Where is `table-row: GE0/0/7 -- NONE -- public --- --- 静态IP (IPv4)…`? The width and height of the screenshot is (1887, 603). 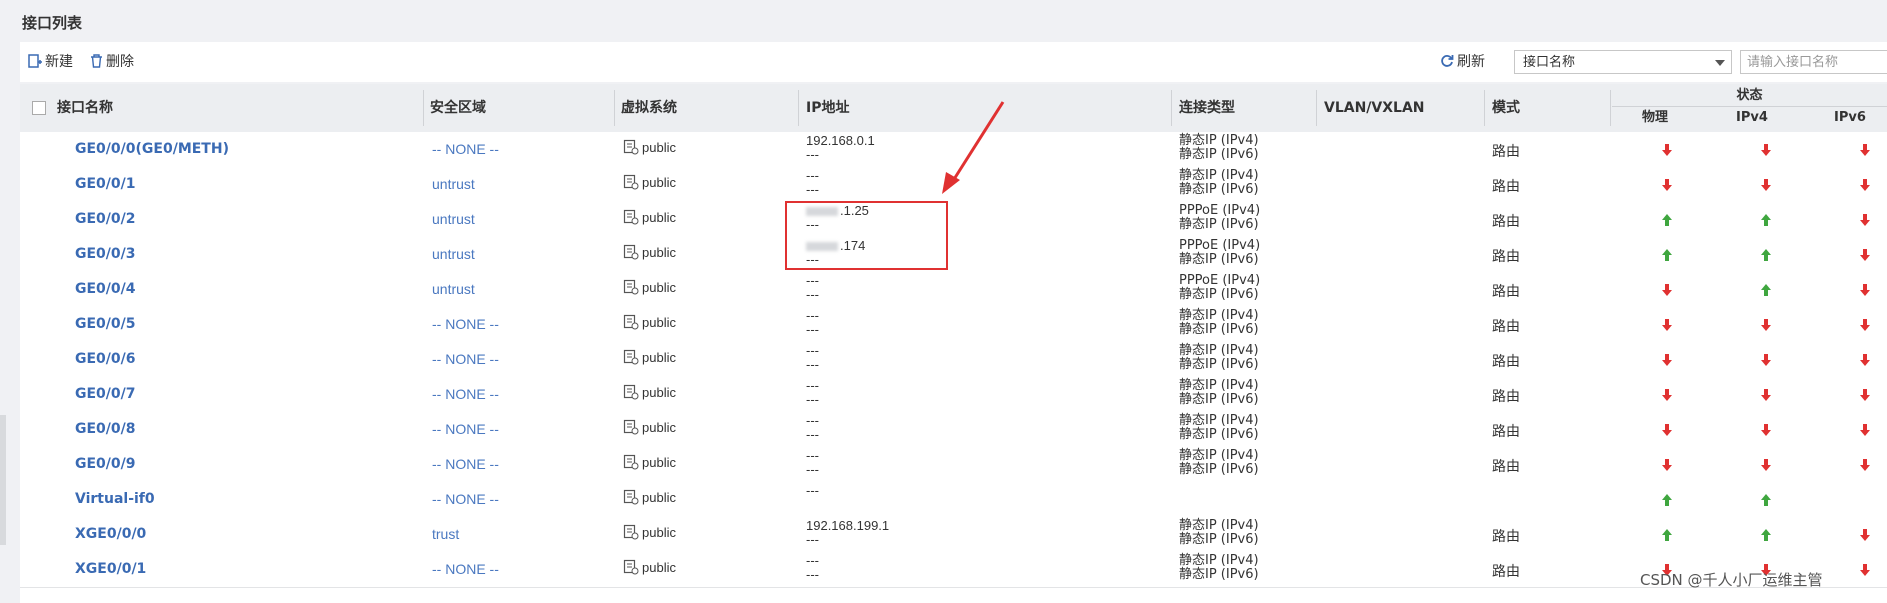 table-row: GE0/0/7 -- NONE -- public --- --- 静态IP (IPv4)… is located at coordinates (953, 395).